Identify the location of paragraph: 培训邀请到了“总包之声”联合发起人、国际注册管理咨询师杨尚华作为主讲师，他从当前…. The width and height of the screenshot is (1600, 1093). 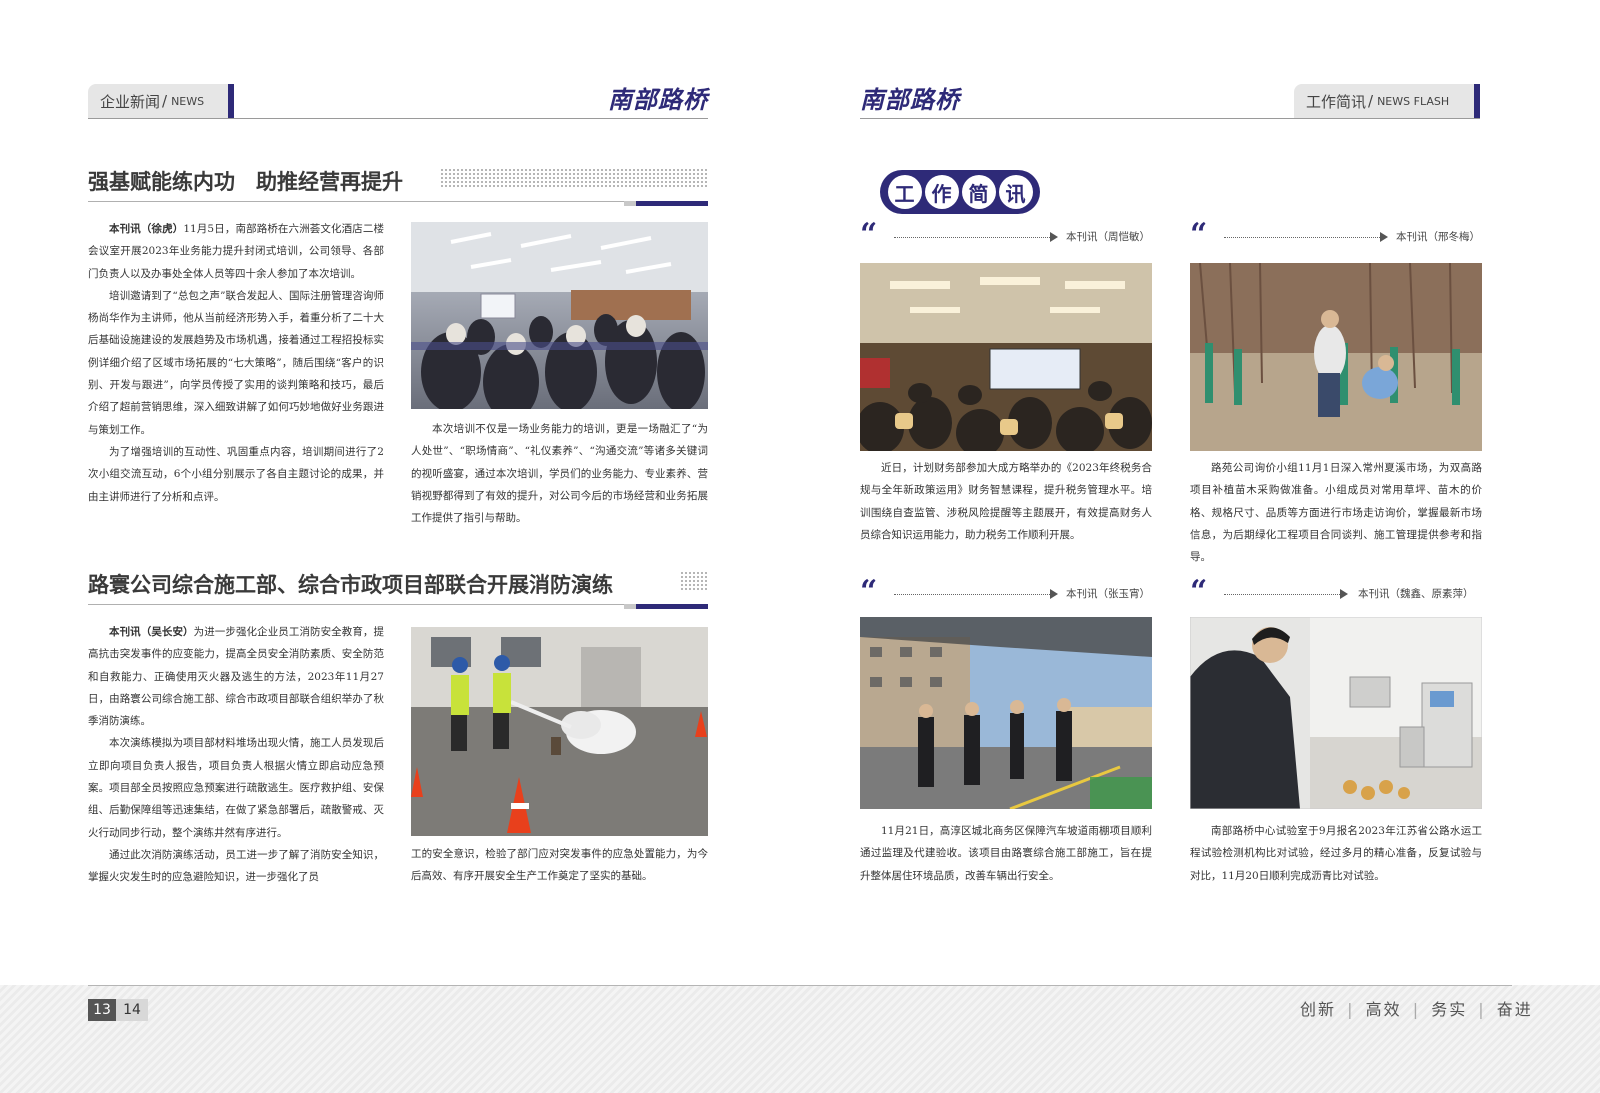
(236, 363).